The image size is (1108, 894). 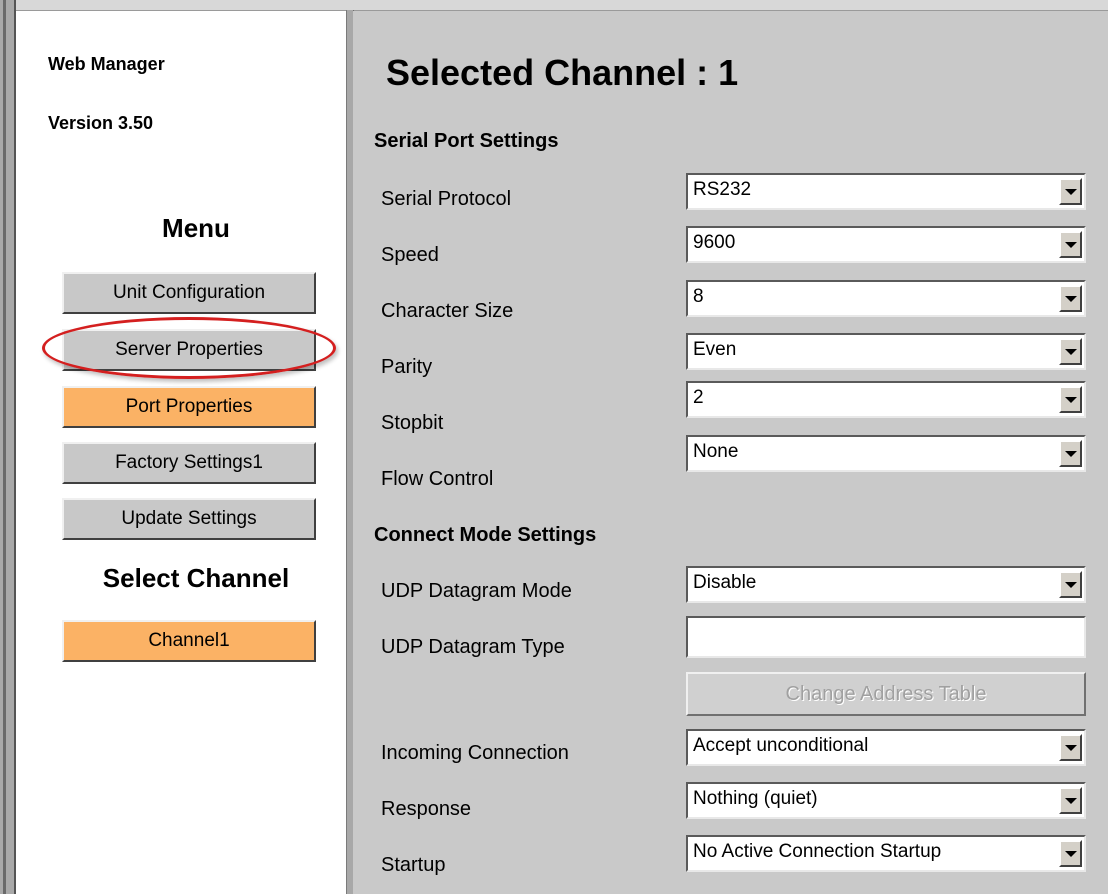 What do you see at coordinates (196, 578) in the screenshot?
I see `select-channel-heading: Select Channel` at bounding box center [196, 578].